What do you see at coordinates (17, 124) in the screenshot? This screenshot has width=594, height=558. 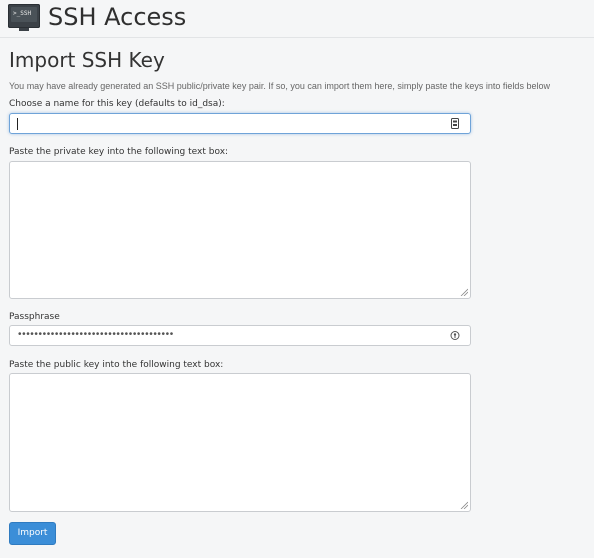 I see `text-caret` at bounding box center [17, 124].